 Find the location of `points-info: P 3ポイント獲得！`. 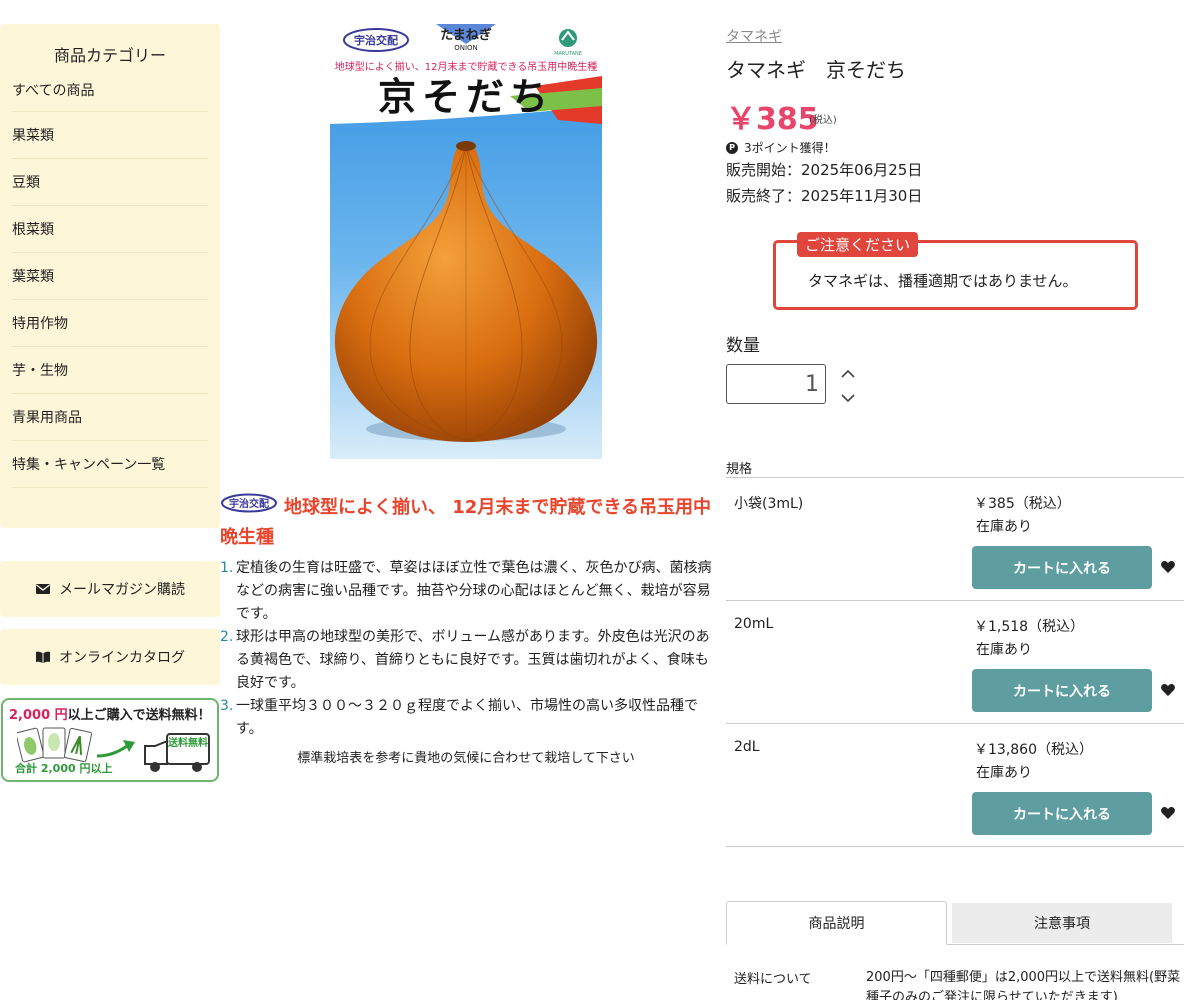

points-info: P 3ポイント獲得！ is located at coordinates (781, 147).